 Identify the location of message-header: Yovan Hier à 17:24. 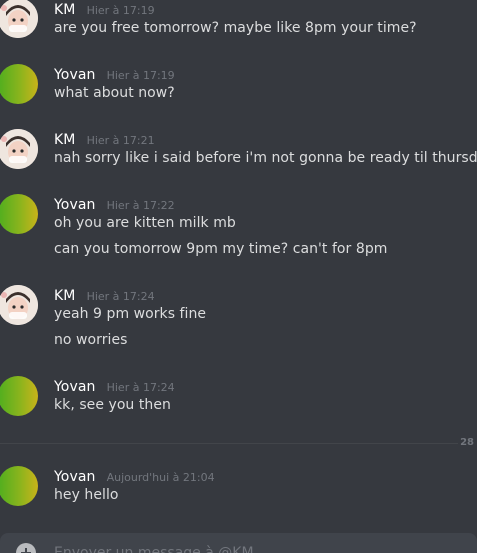
(114, 386).